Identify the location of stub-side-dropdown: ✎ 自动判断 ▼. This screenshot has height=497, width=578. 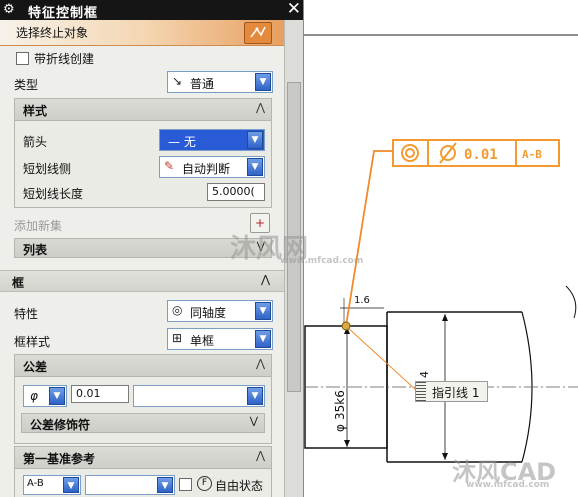
(212, 167).